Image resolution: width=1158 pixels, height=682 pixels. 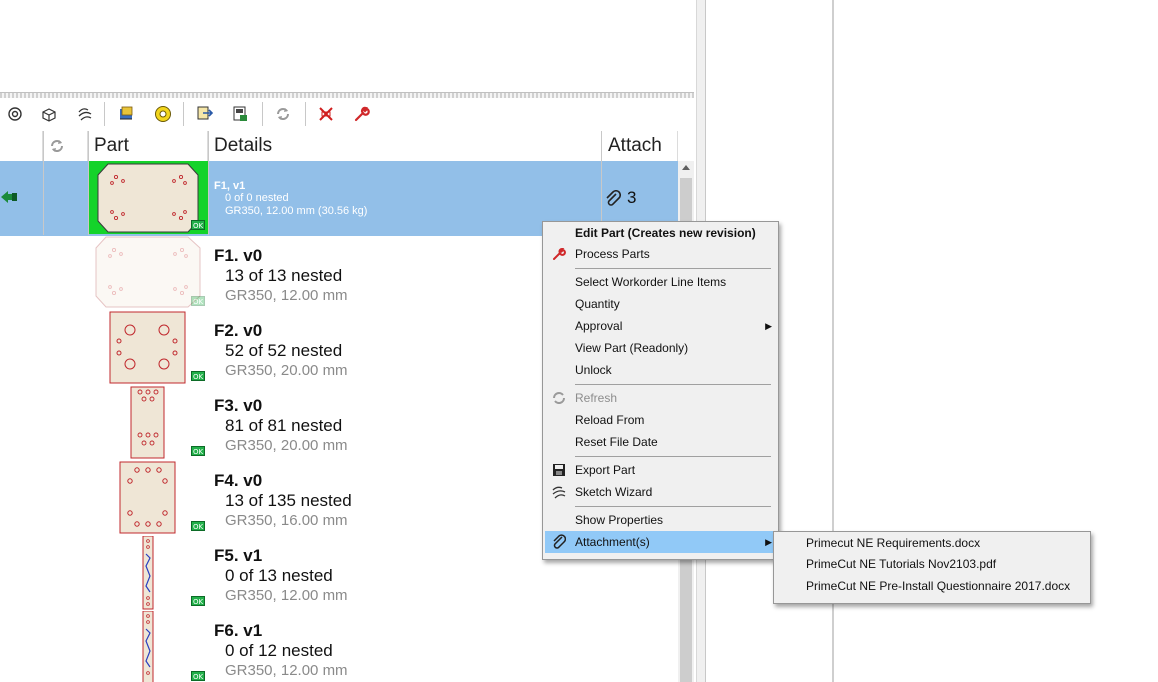 What do you see at coordinates (660, 304) in the screenshot?
I see `menu-quantity: Quantity` at bounding box center [660, 304].